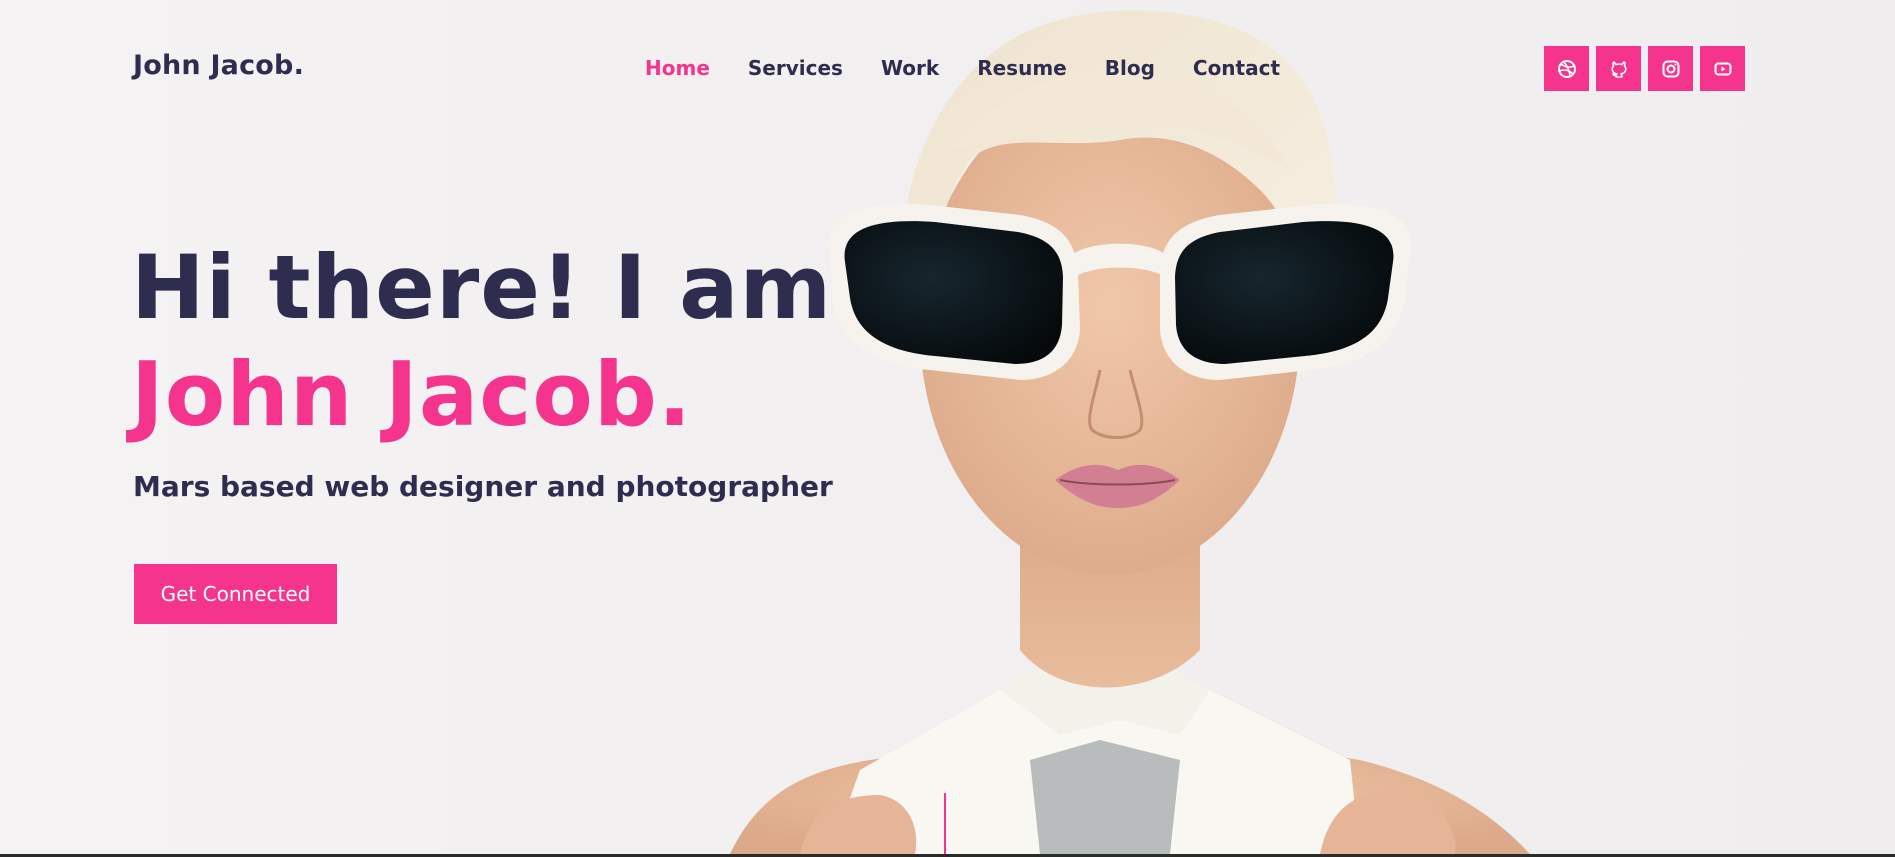 The height and width of the screenshot is (857, 1895). I want to click on hero-name: John Jacob., so click(412, 394).